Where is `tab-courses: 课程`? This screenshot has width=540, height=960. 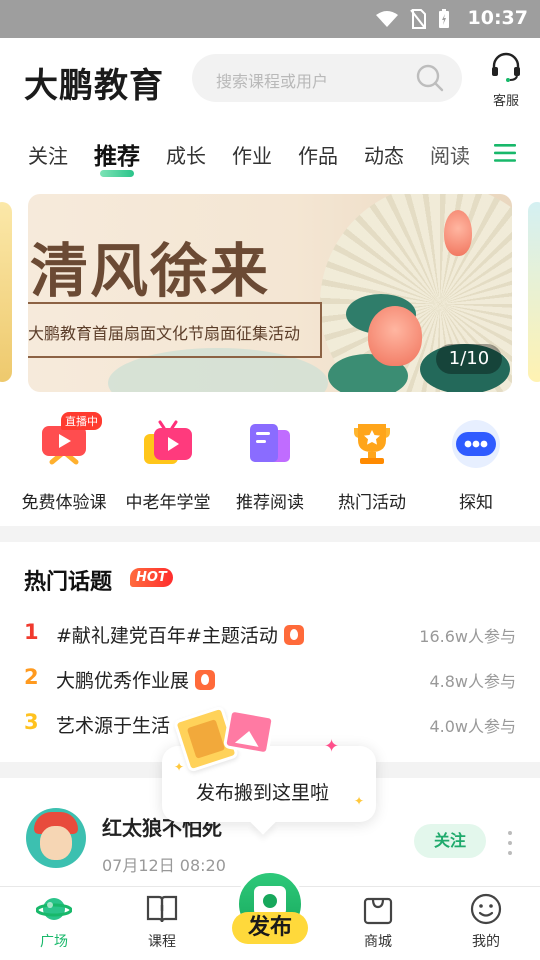 tab-courses: 课程 is located at coordinates (162, 922).